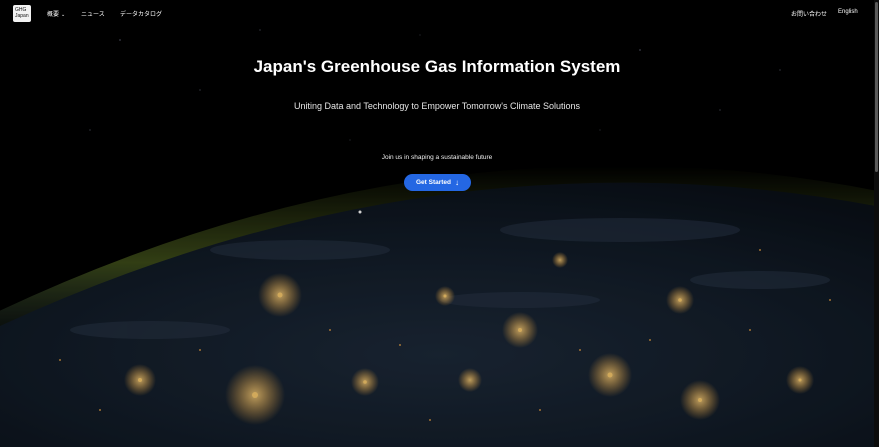 Image resolution: width=879 pixels, height=447 pixels. I want to click on get-started-label: Get Started, so click(433, 182).